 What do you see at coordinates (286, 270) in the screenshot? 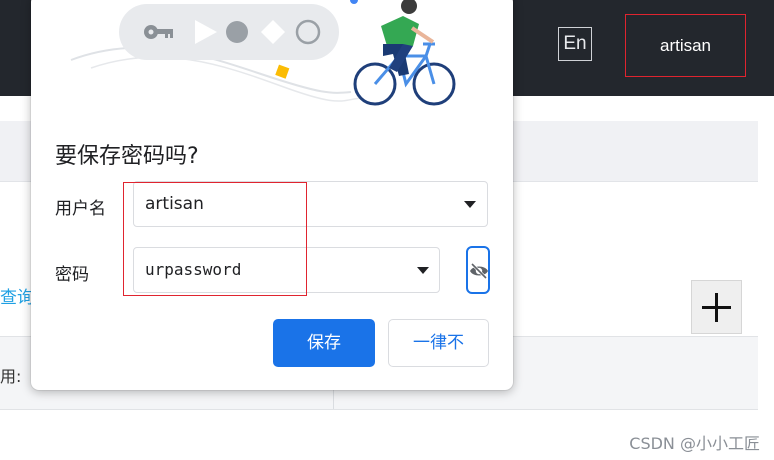
I see `password-field: urpassword` at bounding box center [286, 270].